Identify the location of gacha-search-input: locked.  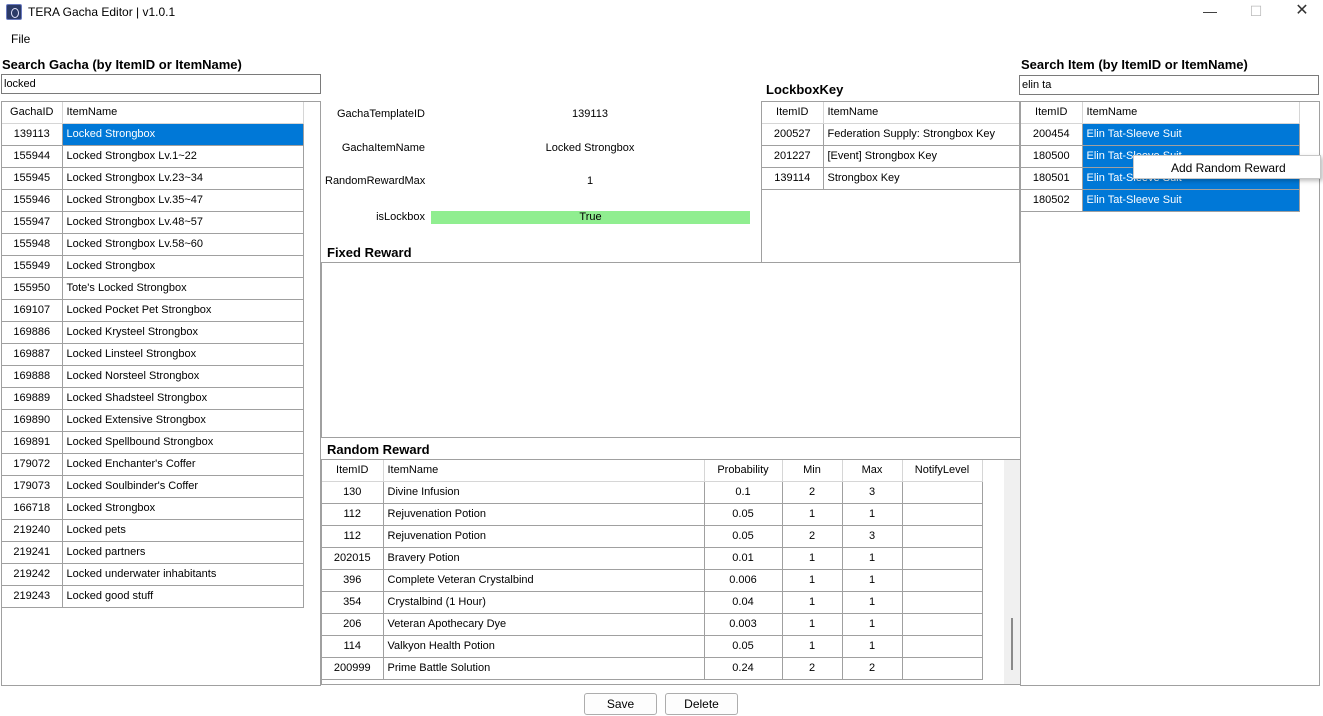
(161, 84).